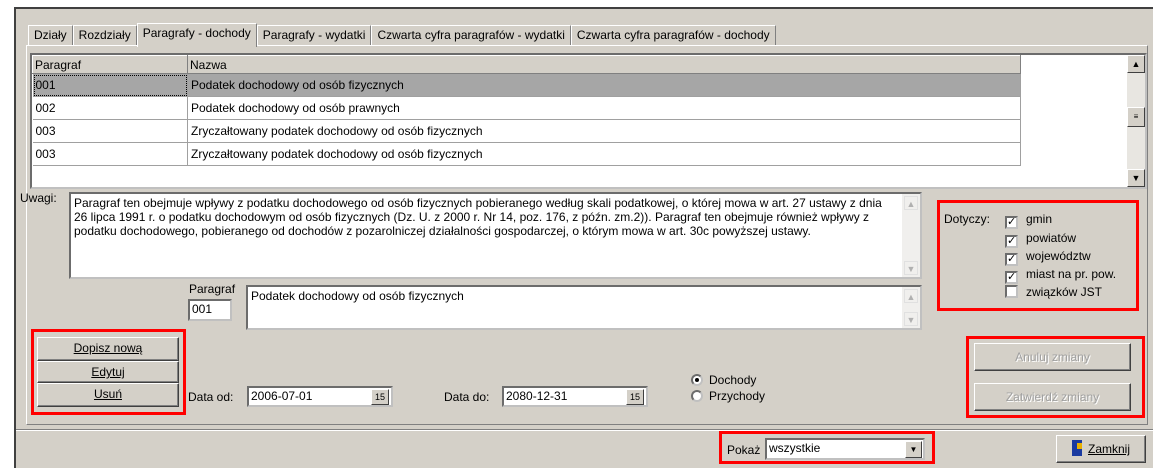  I want to click on confirm-changes-button: Zatwierdź zmiany, so click(1052, 397).